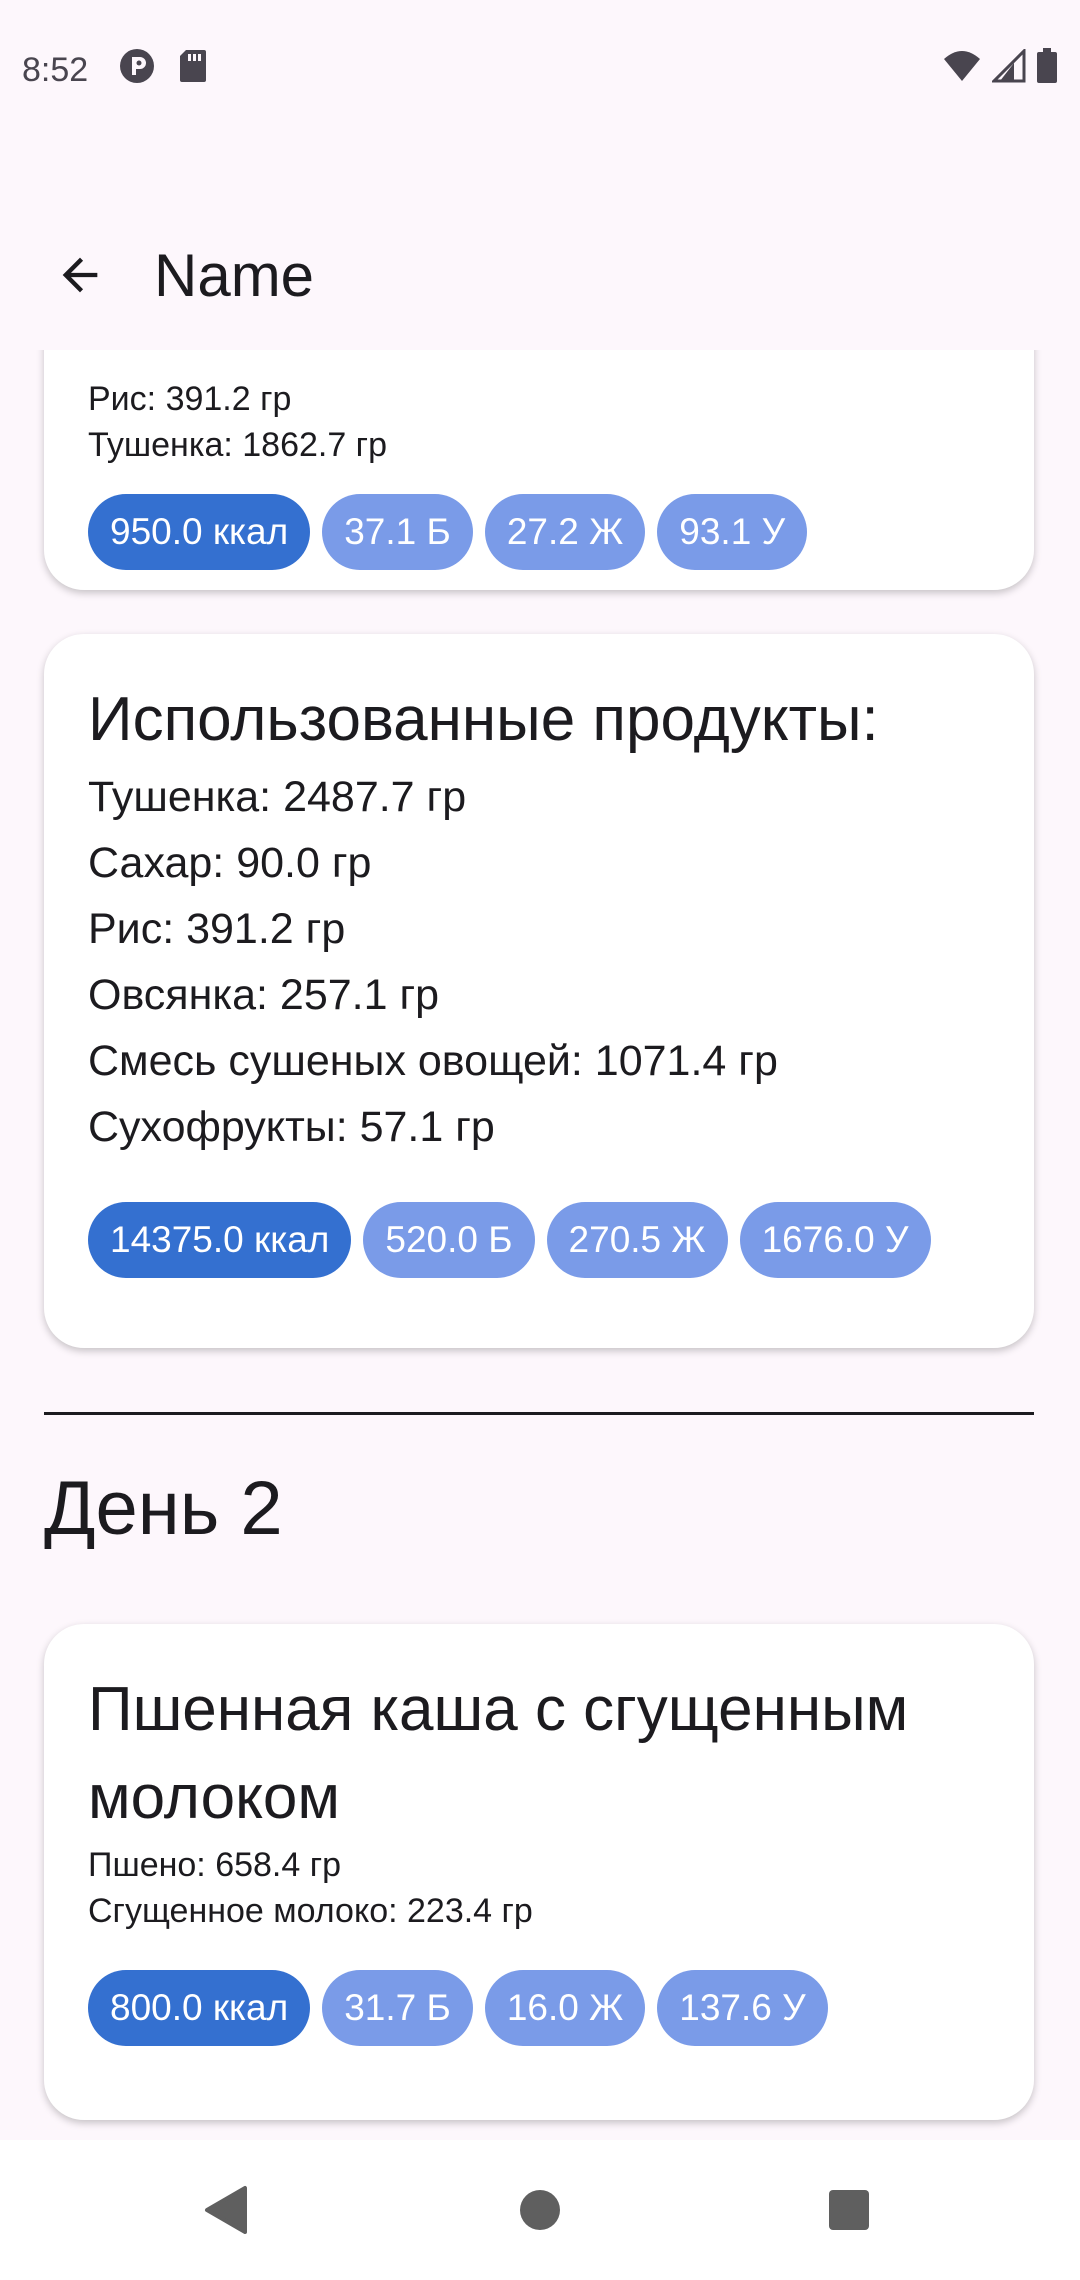 The width and height of the screenshot is (1080, 2280). I want to click on app-notification-icon, so click(137, 70).